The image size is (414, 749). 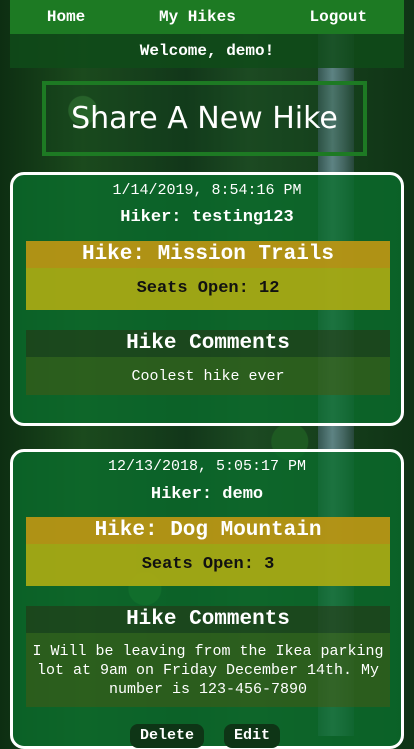 I want to click on welcome-message: Welcome, demo!, so click(x=207, y=51).